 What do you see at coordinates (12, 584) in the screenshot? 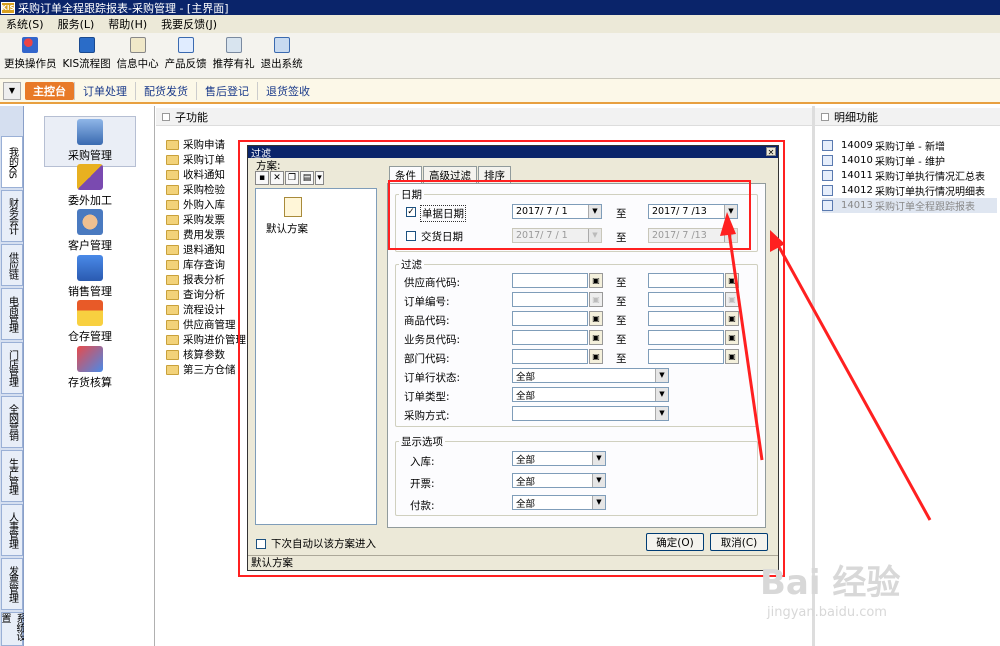
I see `vtab-invoice: 发票管理` at bounding box center [12, 584].